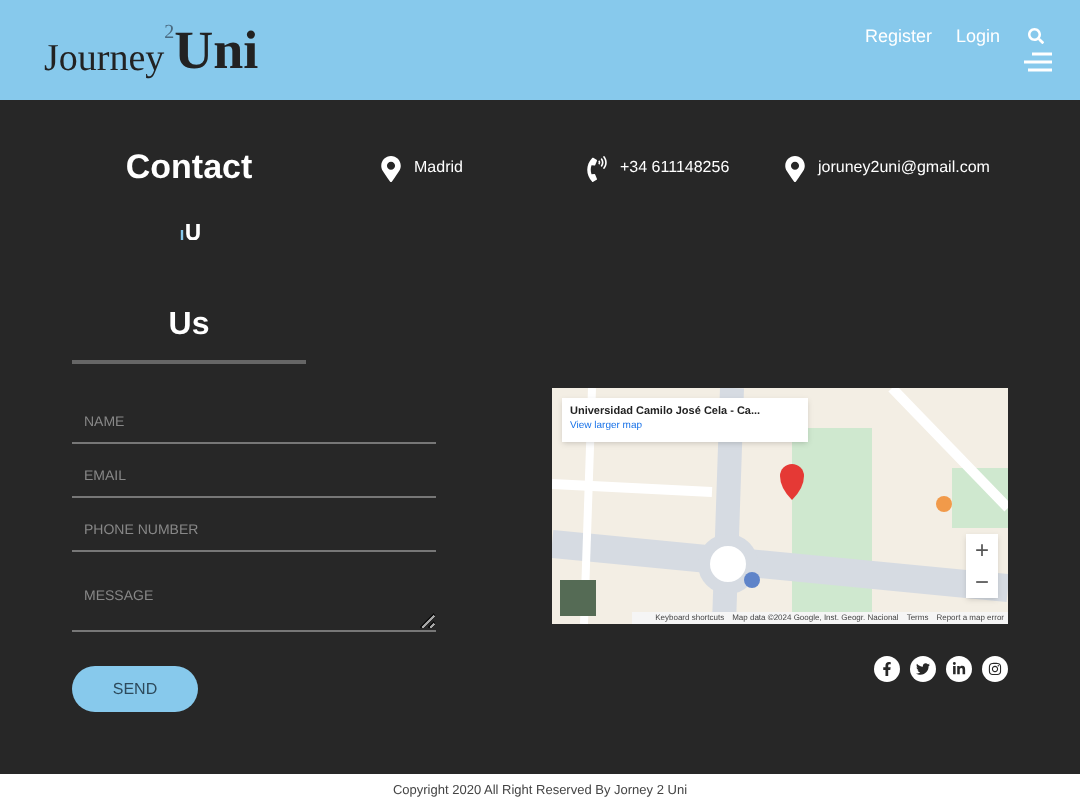  Describe the element at coordinates (135, 689) in the screenshot. I see `send-button: SEND` at that location.